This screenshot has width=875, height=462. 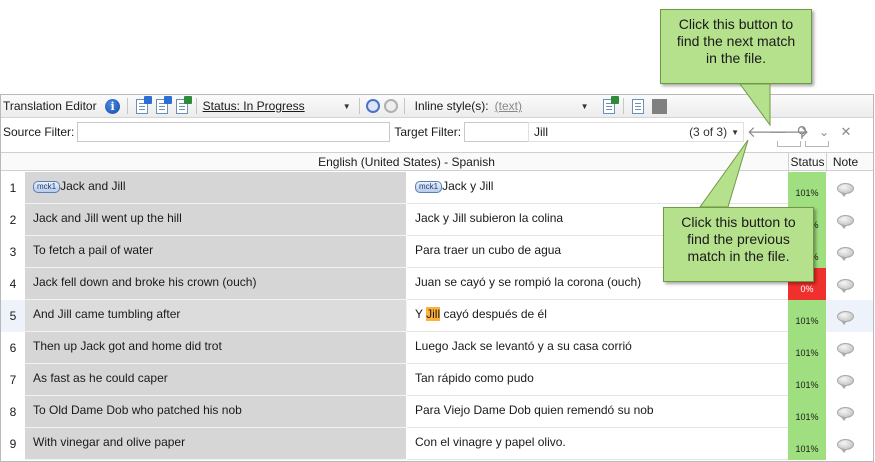 I want to click on inline-style-value: (text), so click(x=508, y=106).